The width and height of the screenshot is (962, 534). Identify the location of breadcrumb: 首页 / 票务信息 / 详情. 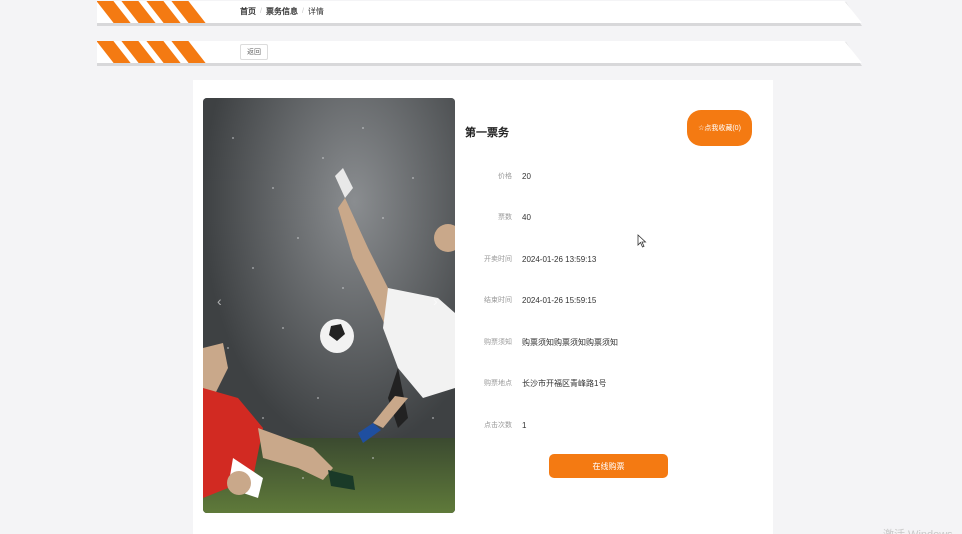
(282, 12).